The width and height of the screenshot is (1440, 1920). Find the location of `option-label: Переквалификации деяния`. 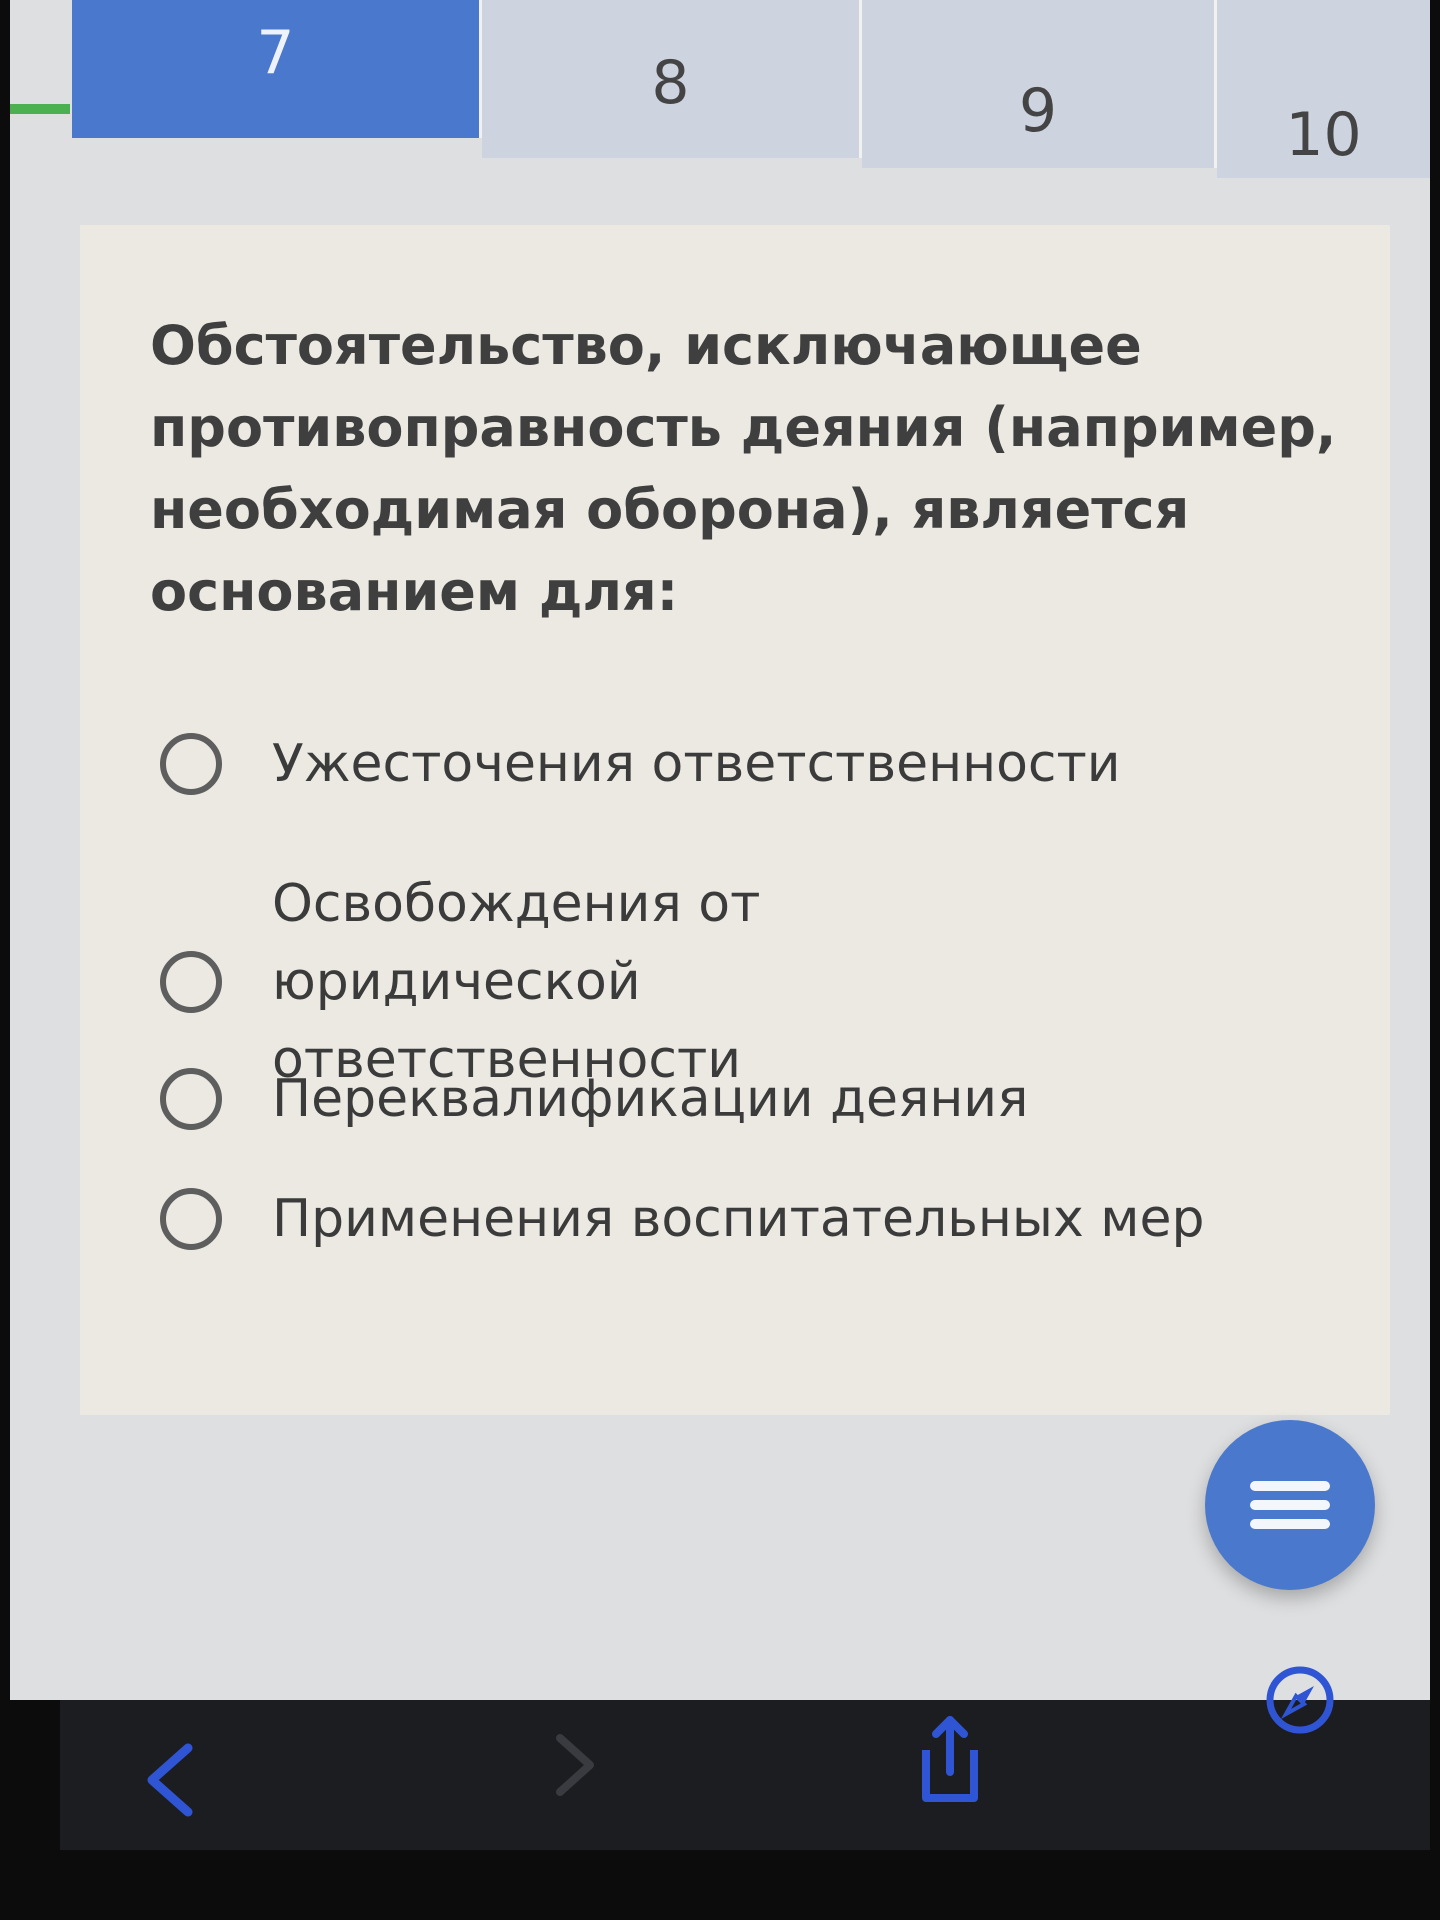

option-label: Переквалификации деяния is located at coordinates (650, 1099).